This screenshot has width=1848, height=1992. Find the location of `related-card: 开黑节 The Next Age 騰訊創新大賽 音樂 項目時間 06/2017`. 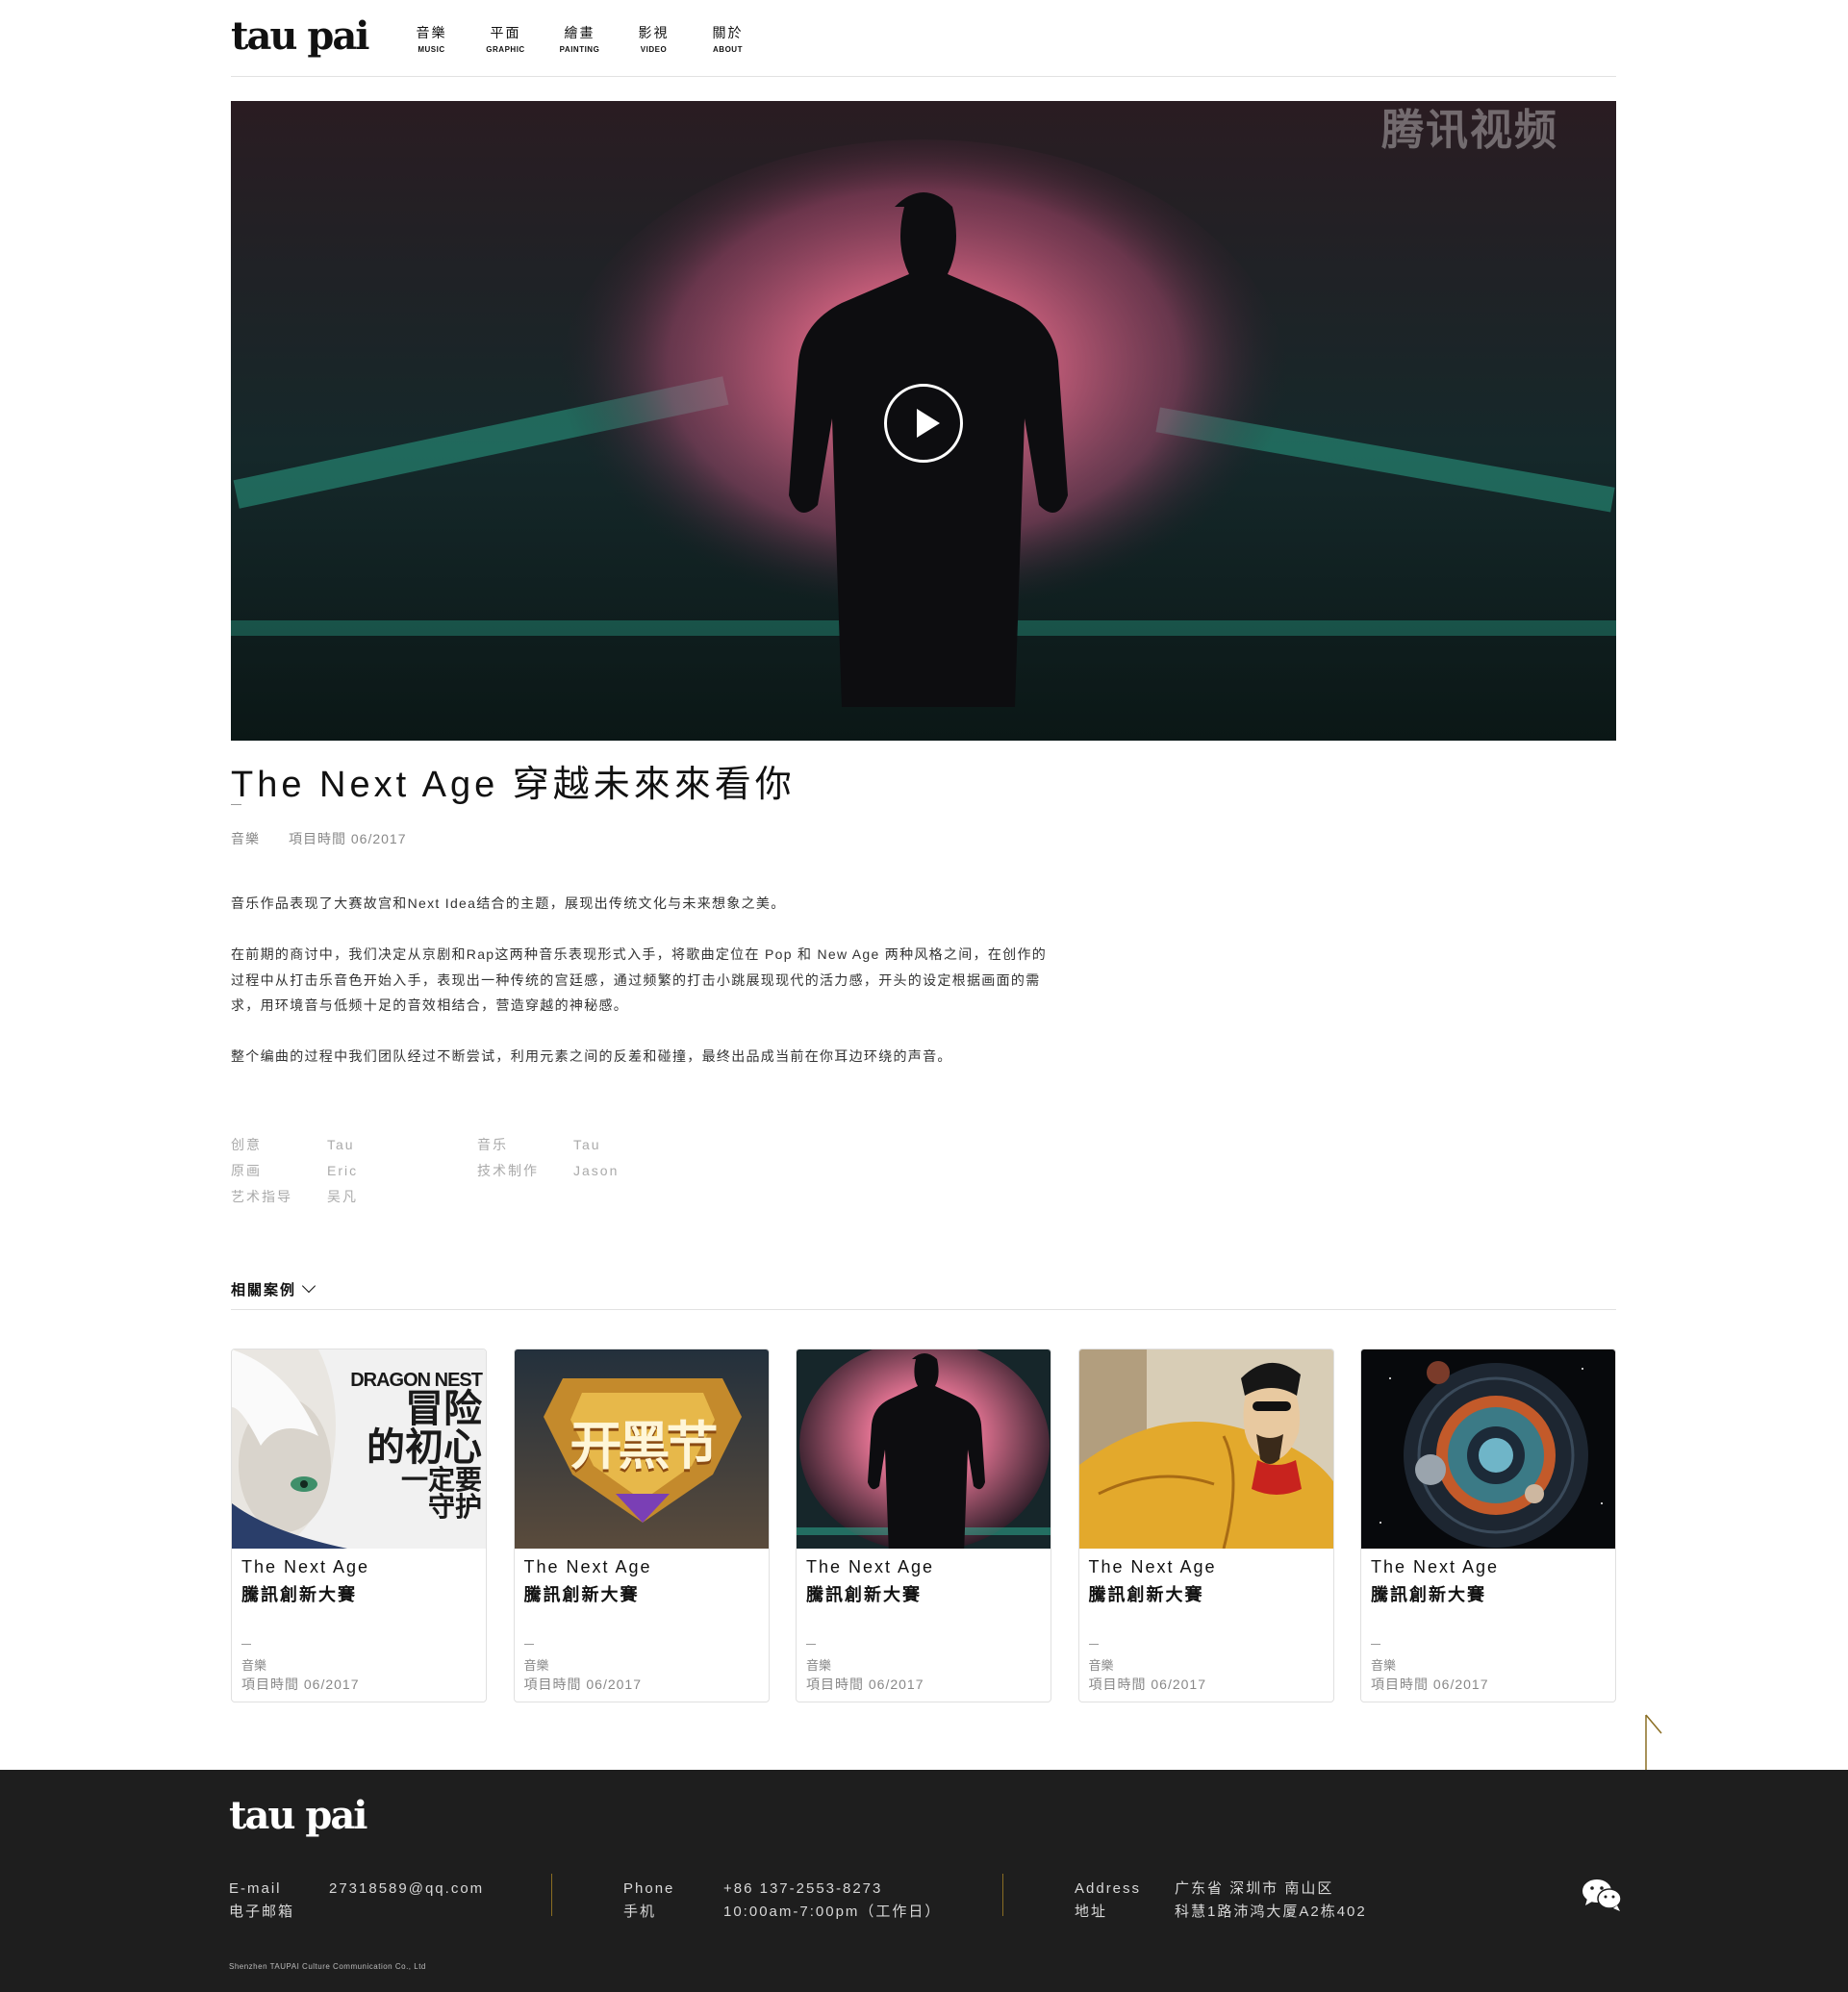

related-card: 开黑节 The Next Age 騰訊創新大賽 音樂 項目時間 06/2017 is located at coordinates (641, 1525).